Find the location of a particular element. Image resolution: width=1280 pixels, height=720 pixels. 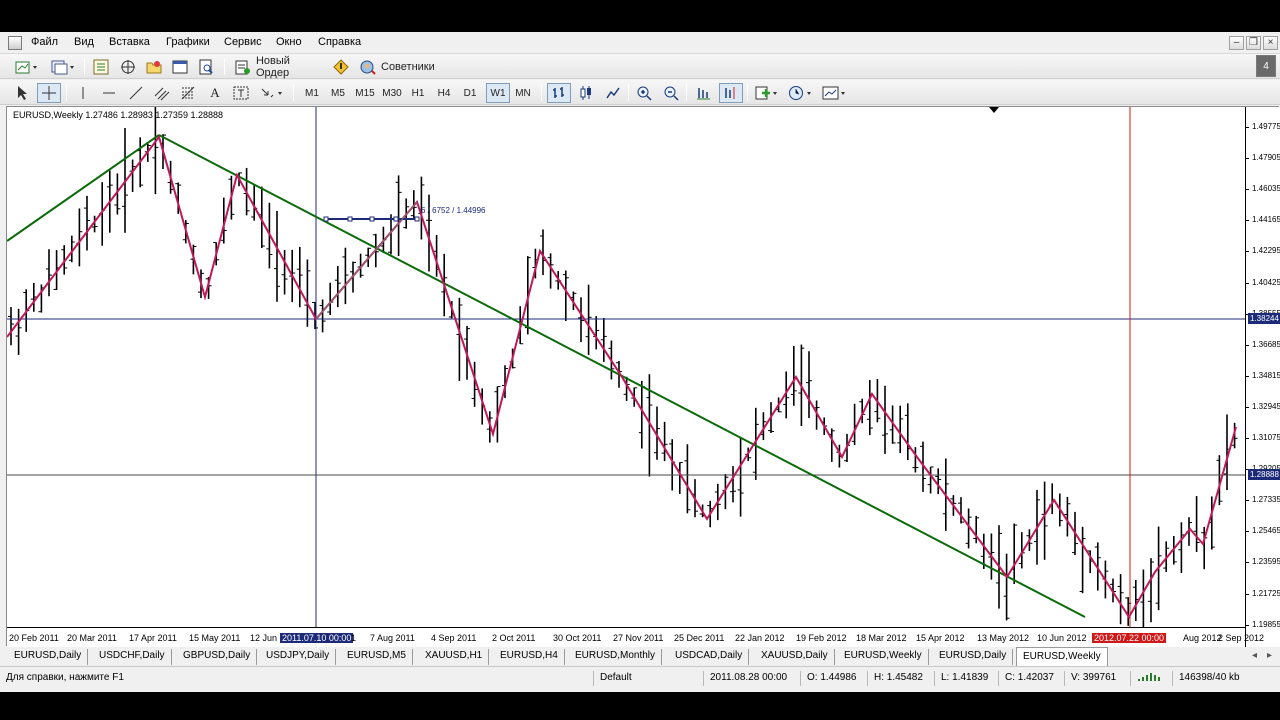

timeframe-mn: MN is located at coordinates (523, 93).